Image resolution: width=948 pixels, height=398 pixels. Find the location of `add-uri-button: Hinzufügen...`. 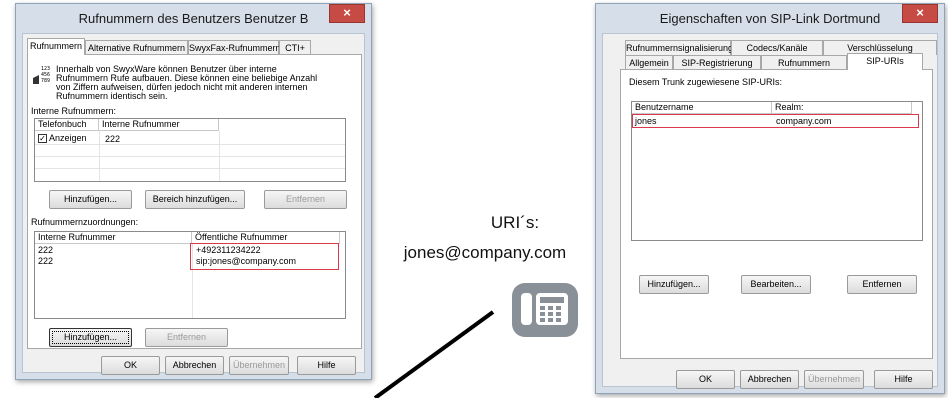

add-uri-button: Hinzufügen... is located at coordinates (674, 284).